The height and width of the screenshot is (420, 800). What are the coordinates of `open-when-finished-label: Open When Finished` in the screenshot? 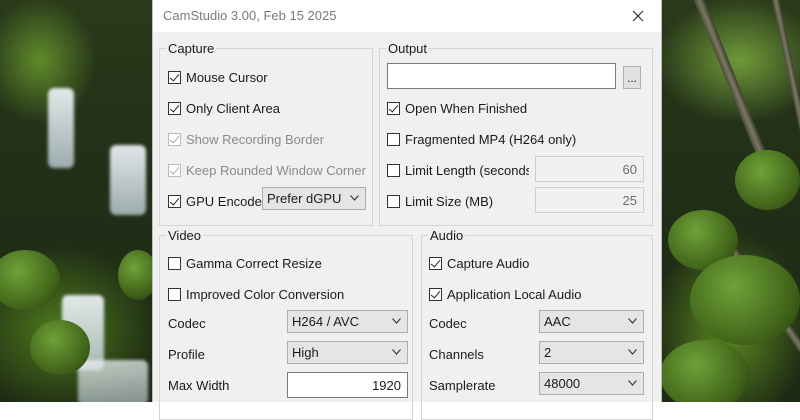 It's located at (466, 108).